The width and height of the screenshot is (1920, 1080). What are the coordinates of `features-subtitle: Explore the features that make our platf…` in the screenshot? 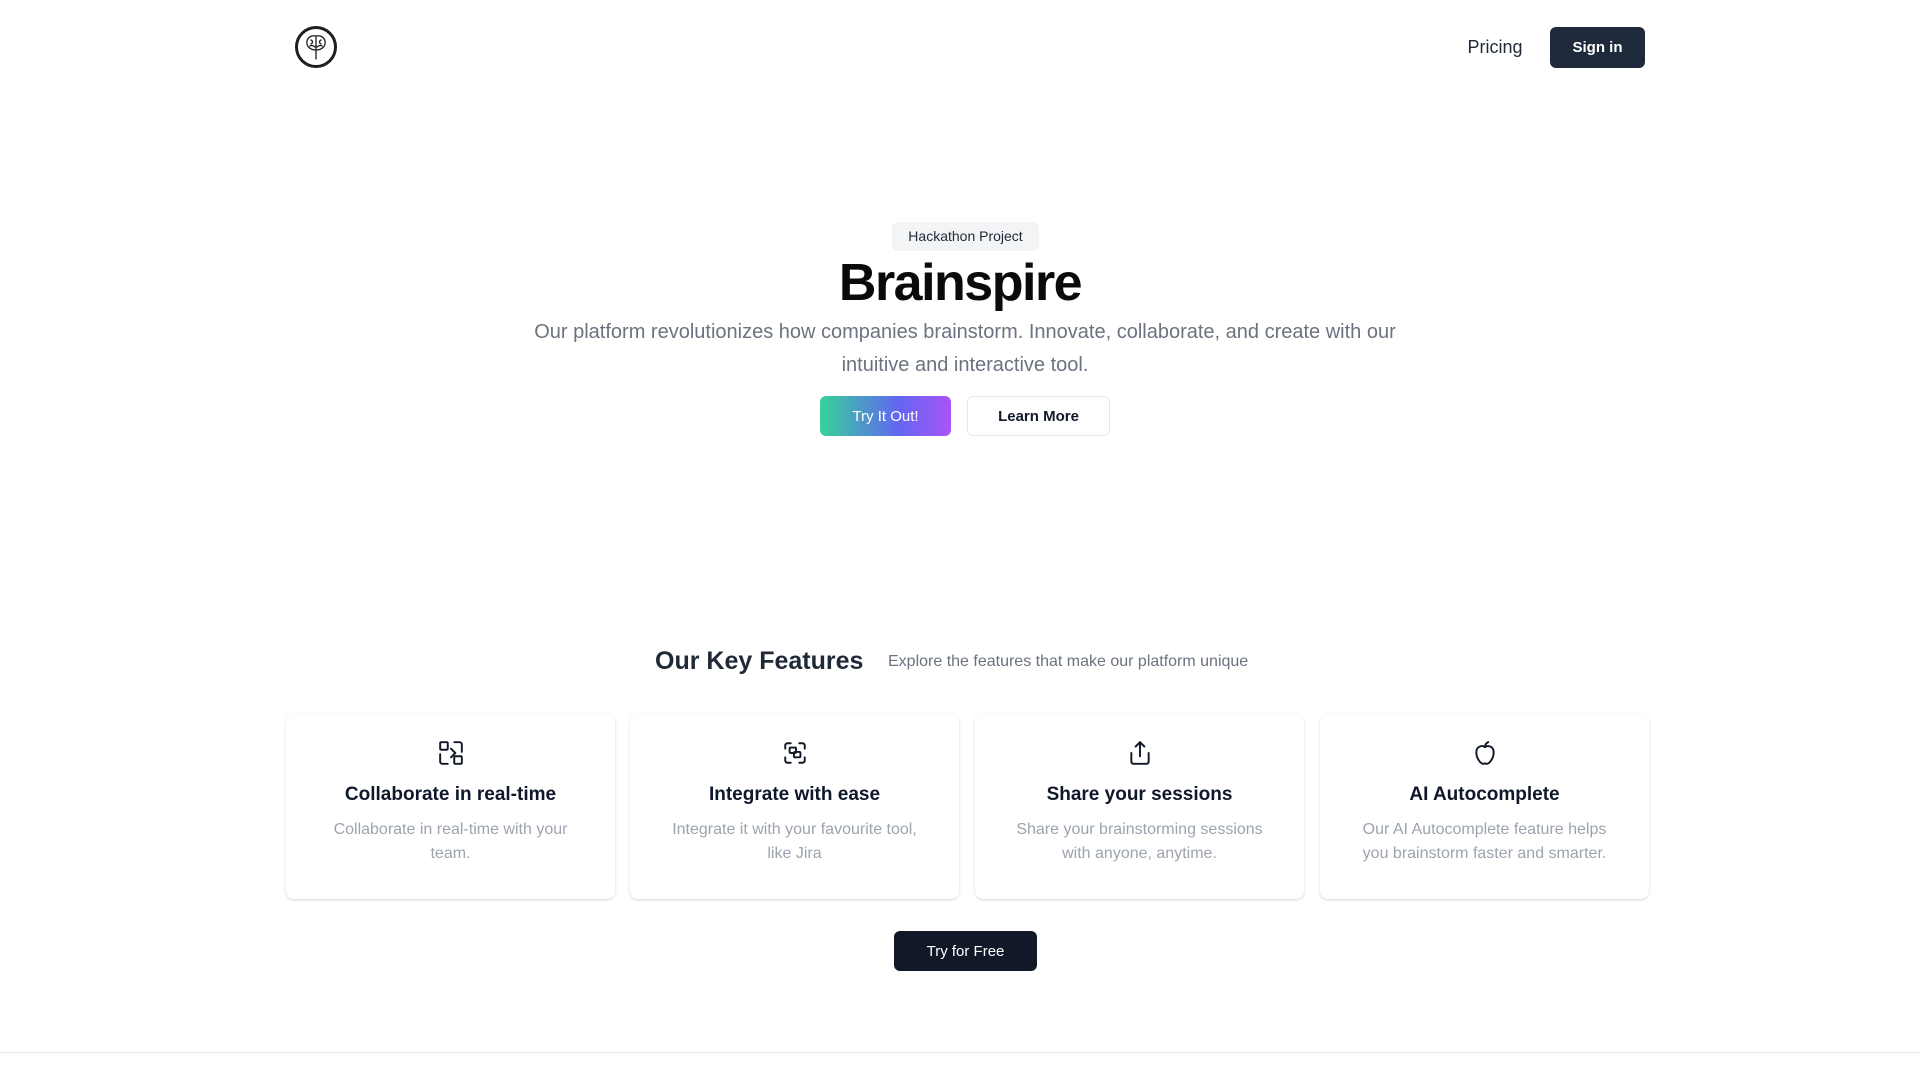 It's located at (1068, 661).